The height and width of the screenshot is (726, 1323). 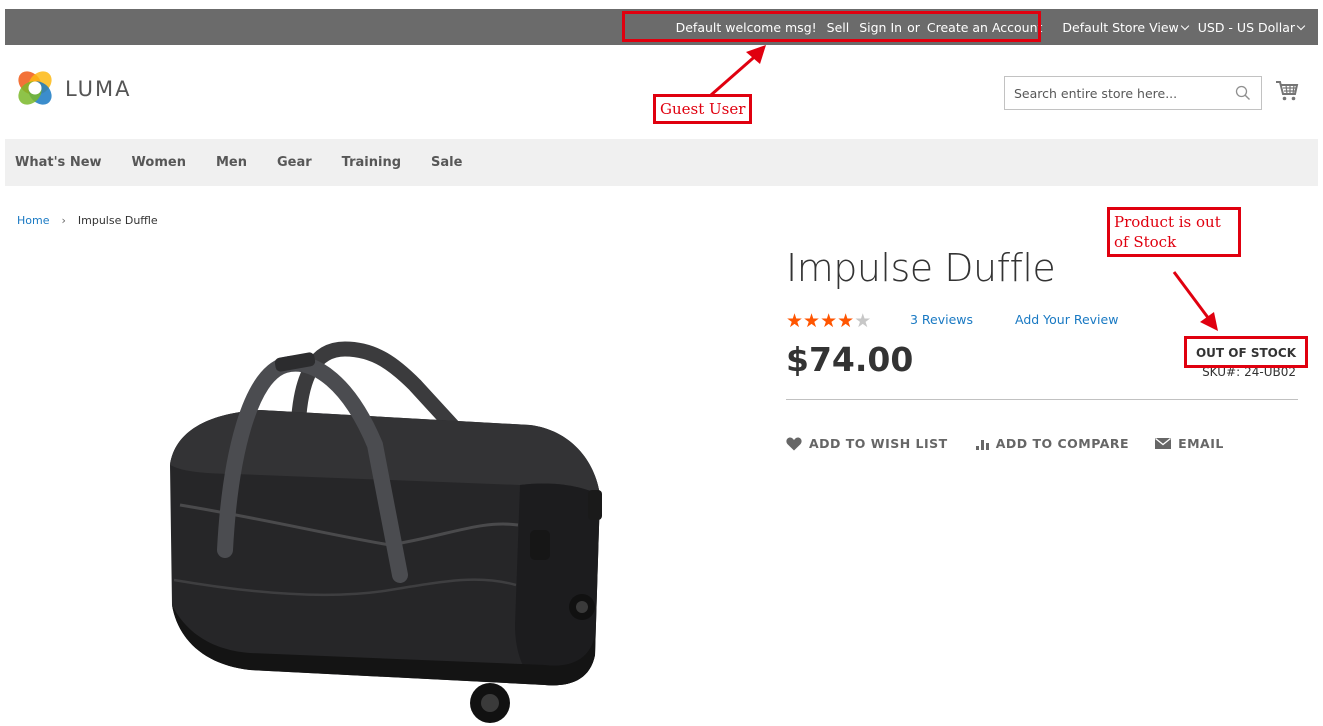 What do you see at coordinates (1062, 443) in the screenshot?
I see `compare-label: ADD TO COMPARE` at bounding box center [1062, 443].